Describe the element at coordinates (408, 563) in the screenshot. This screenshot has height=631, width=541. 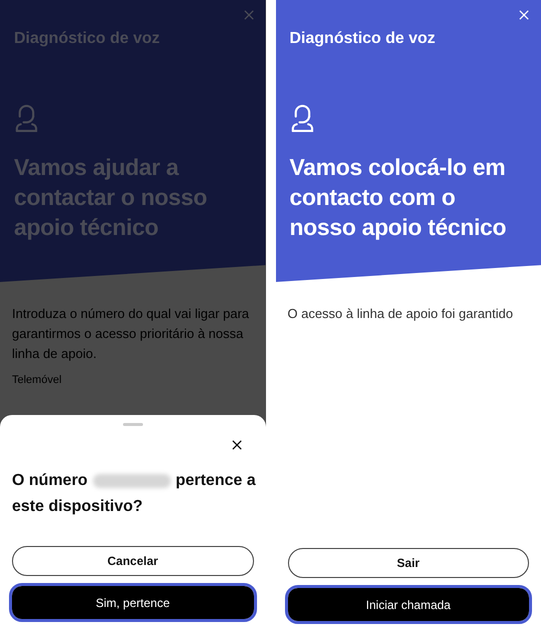
I see `secondary-button: Sair` at that location.